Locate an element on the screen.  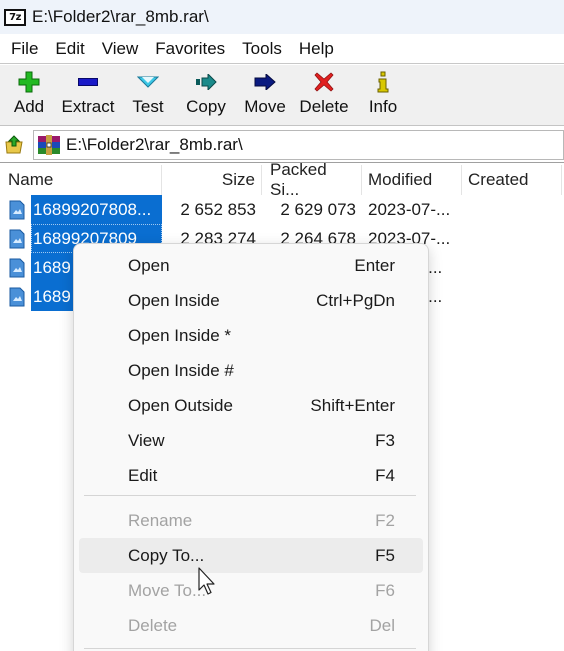
menu-item-move-to: Move To... F6 is located at coordinates (251, 590).